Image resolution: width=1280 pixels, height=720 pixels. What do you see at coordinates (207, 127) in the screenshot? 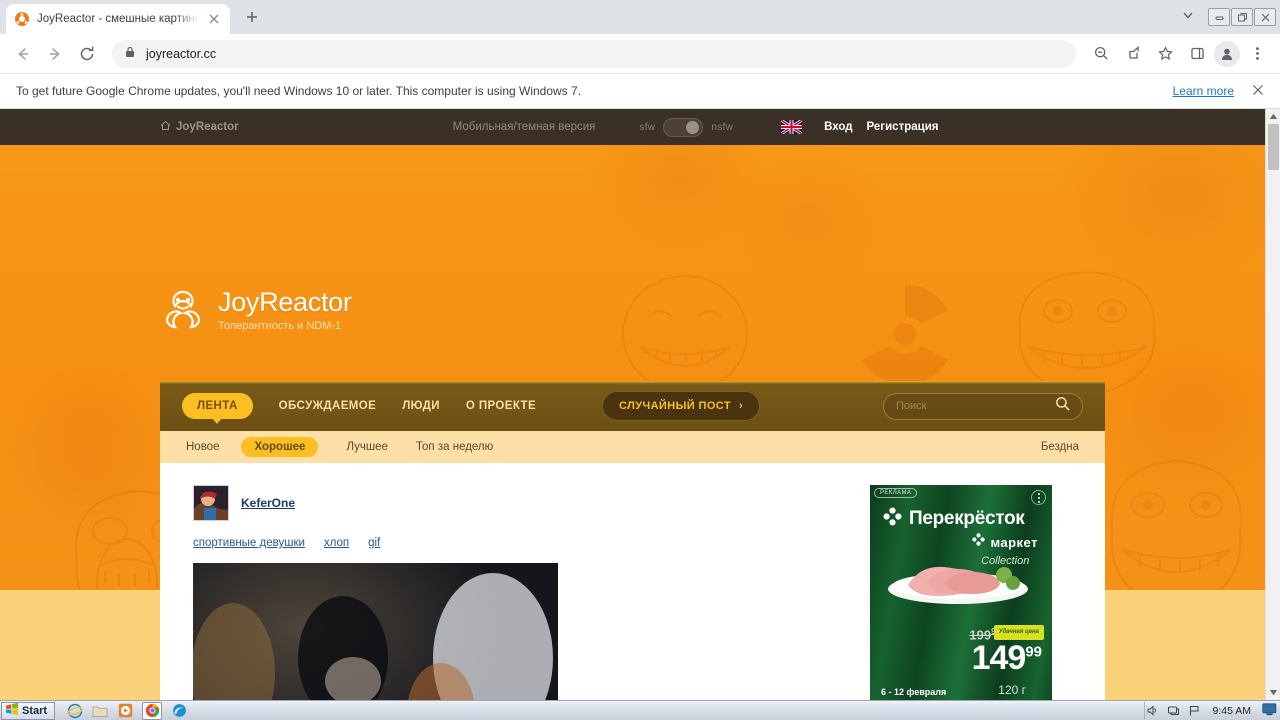
I see `topbar-brand-label: JoyReactor` at bounding box center [207, 127].